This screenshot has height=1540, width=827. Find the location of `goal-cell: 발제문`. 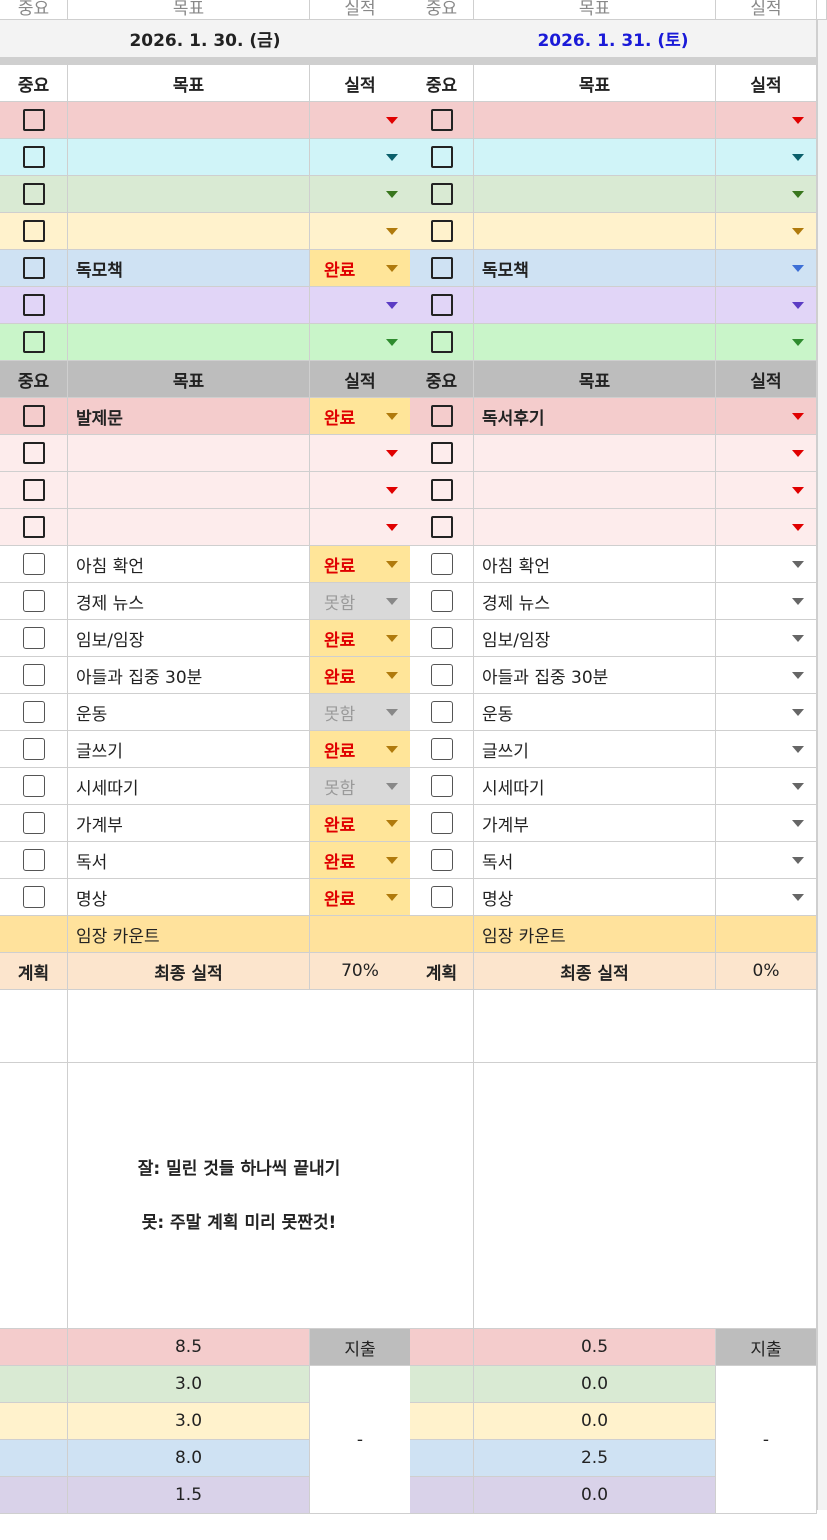

goal-cell: 발제문 is located at coordinates (189, 416).